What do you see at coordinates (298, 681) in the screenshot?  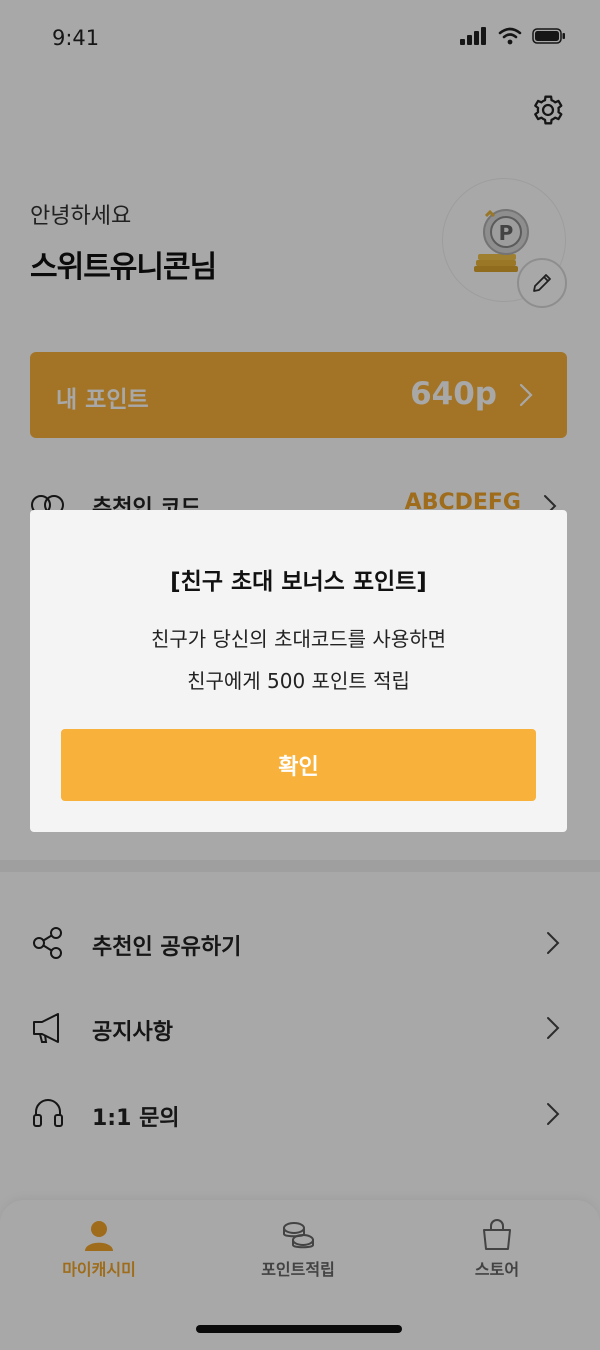 I see `dialog-message-line: 친구에게 500 포인트 적립` at bounding box center [298, 681].